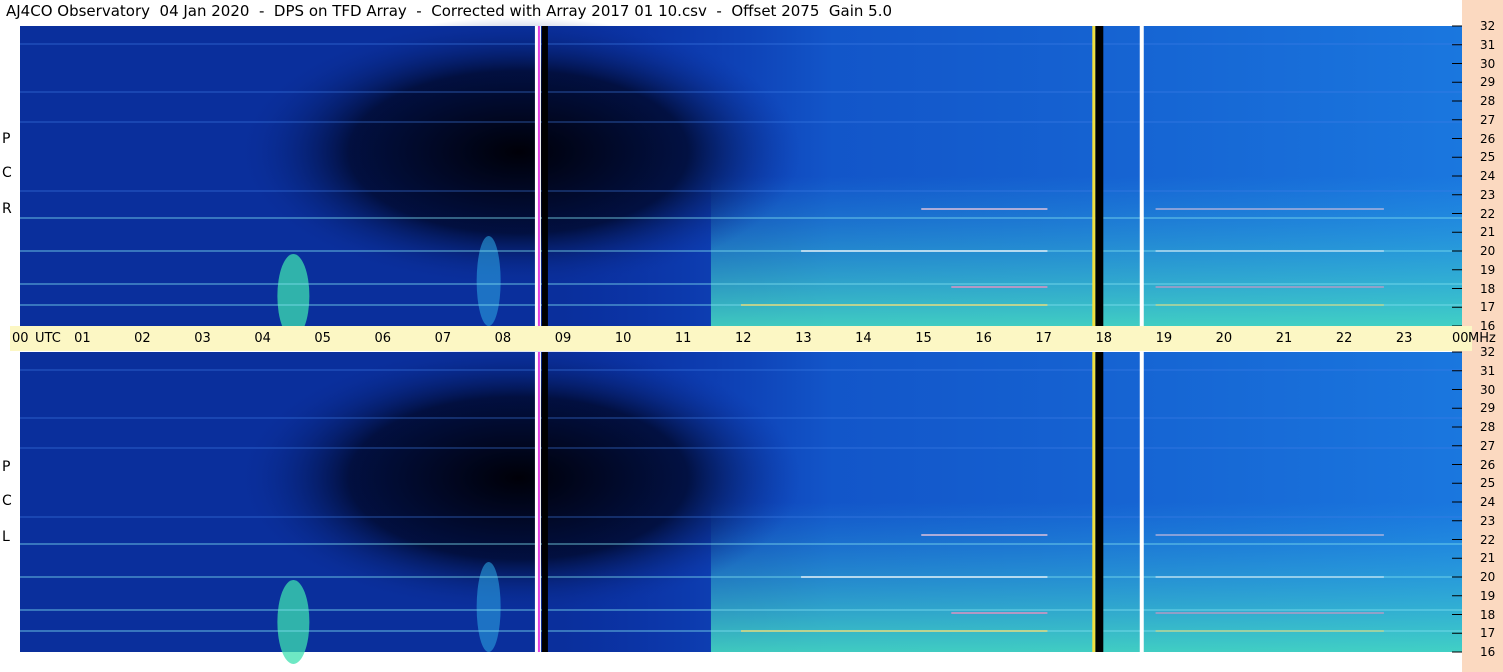  What do you see at coordinates (1094, 502) in the screenshot?
I see `lcp-gap2-yellow` at bounding box center [1094, 502].